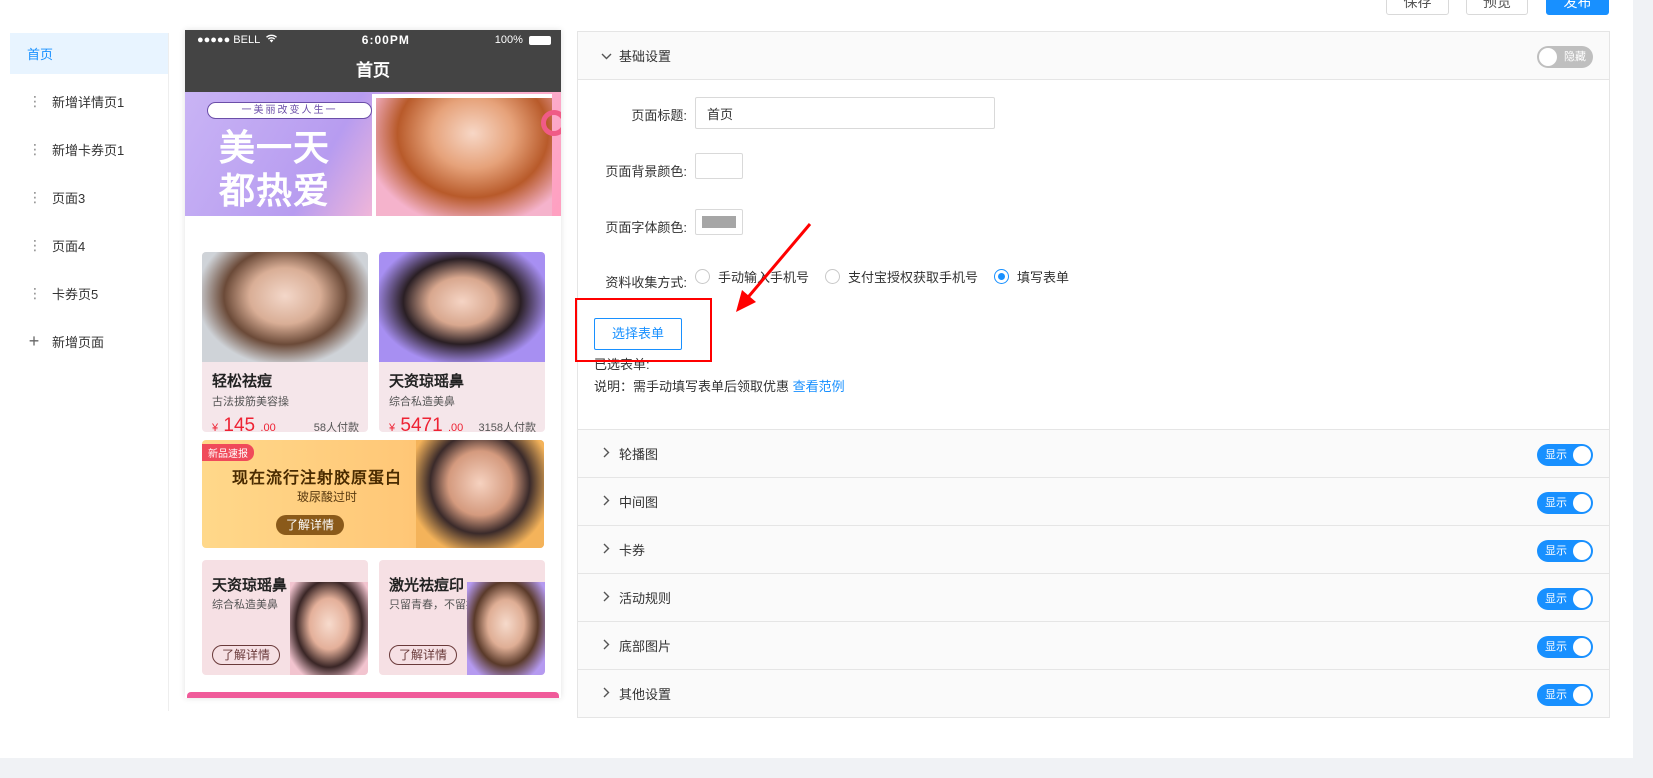 The width and height of the screenshot is (1653, 778). What do you see at coordinates (826, 768) in the screenshot?
I see `page-background-bottom` at bounding box center [826, 768].